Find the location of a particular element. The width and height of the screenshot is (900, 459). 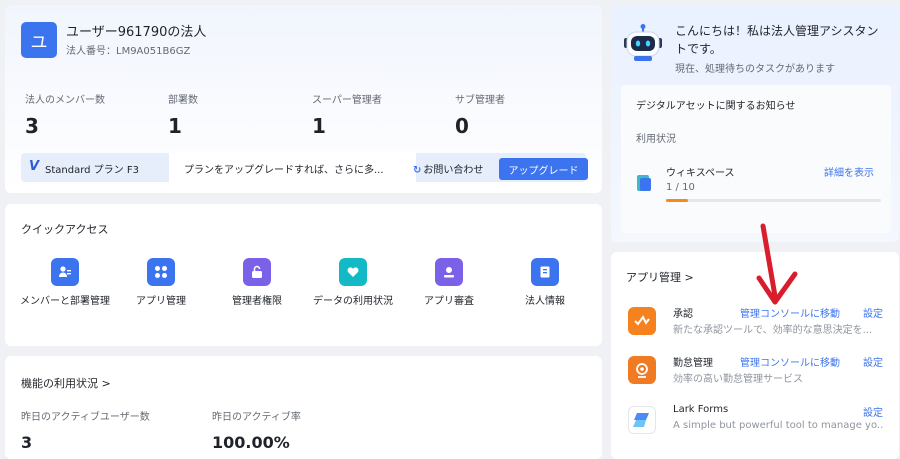

app-description: 効率の高い勤怠管理サービス is located at coordinates (738, 379).